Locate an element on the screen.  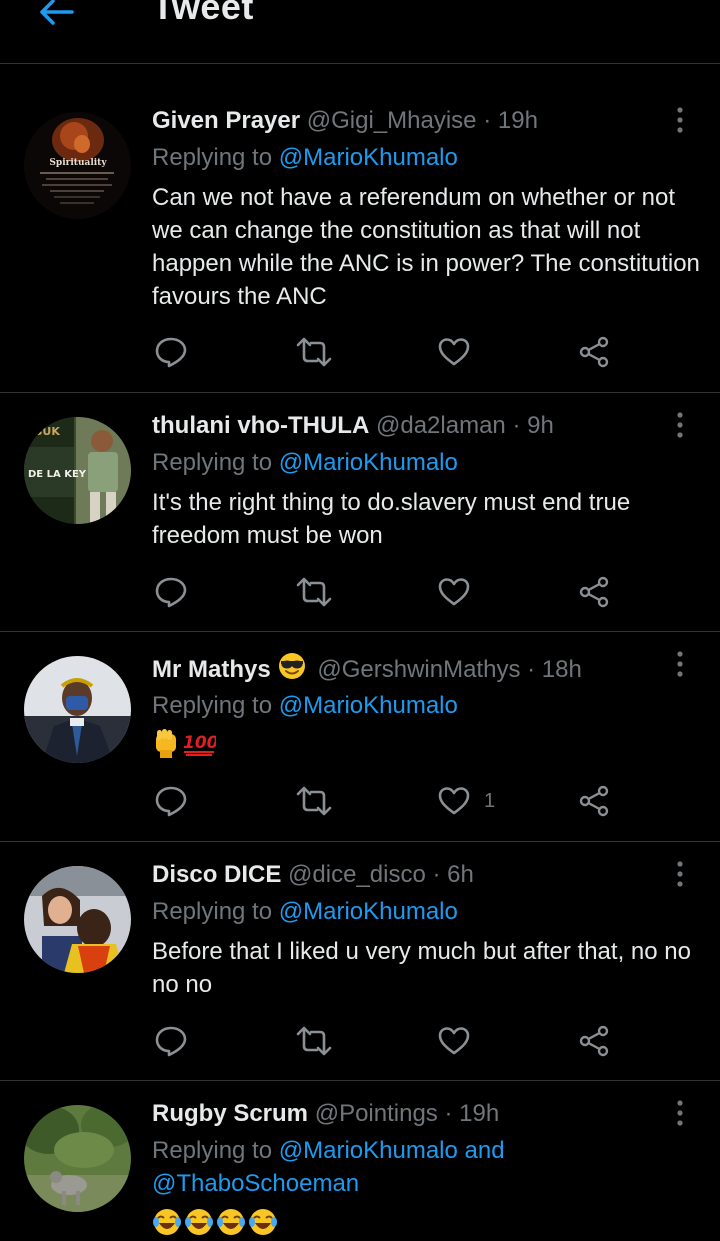
mention-link: @ThaboSchoeman is located at coordinates (255, 1183).